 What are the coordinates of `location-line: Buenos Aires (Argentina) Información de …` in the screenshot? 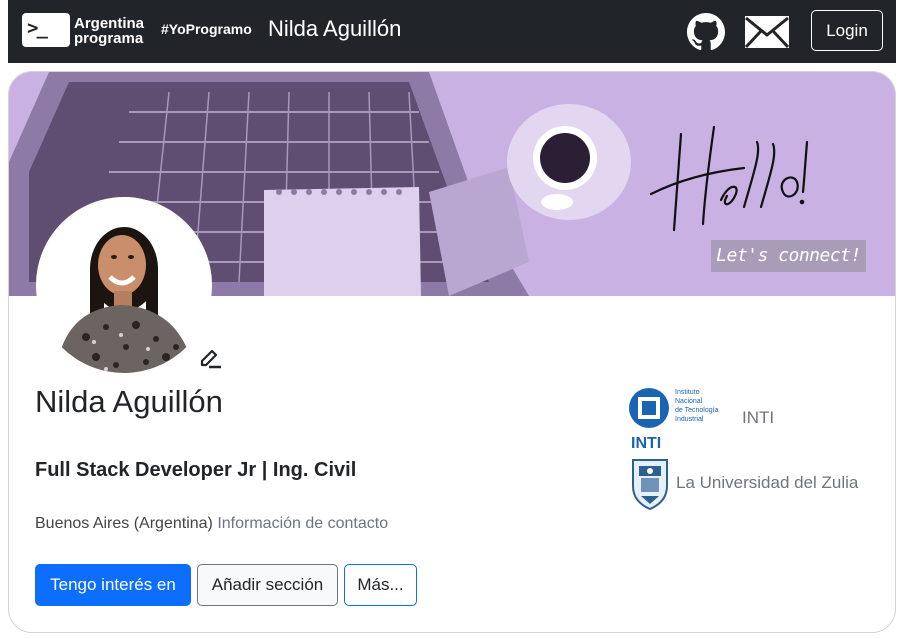 It's located at (211, 524).